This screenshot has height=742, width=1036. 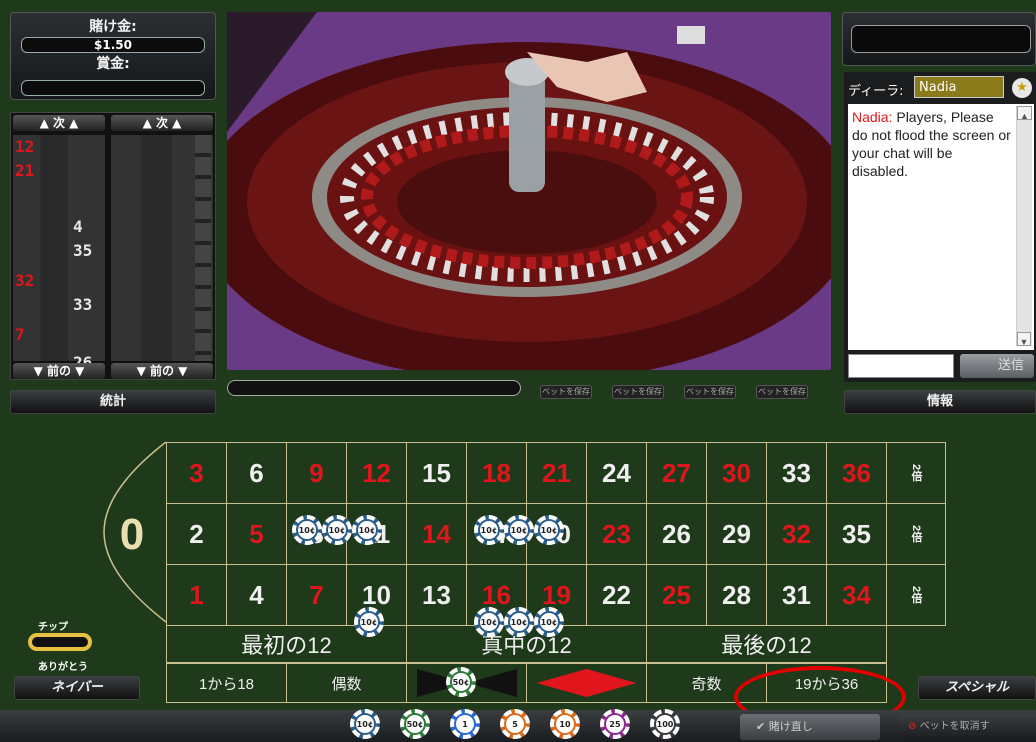 I want to click on chip-tray-chip: 25, so click(x=615, y=724).